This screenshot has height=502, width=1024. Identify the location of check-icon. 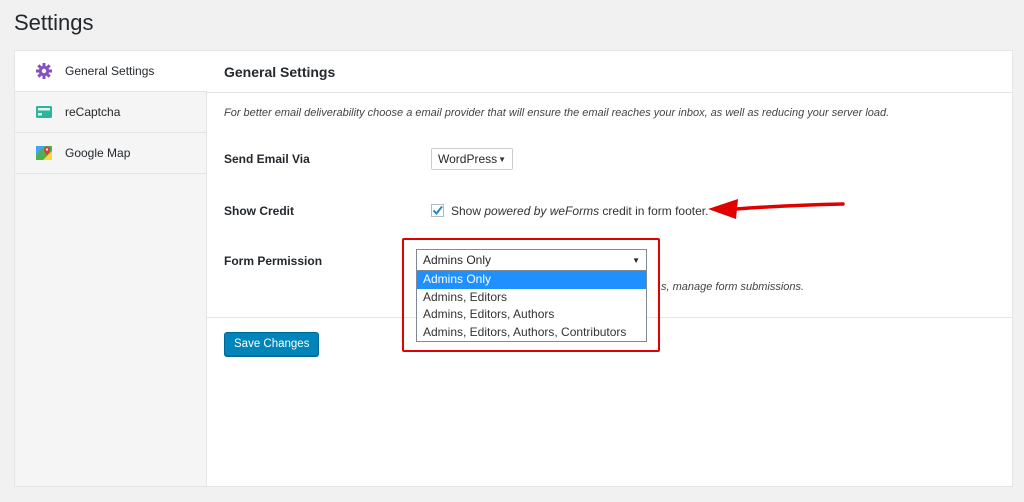
(437, 210).